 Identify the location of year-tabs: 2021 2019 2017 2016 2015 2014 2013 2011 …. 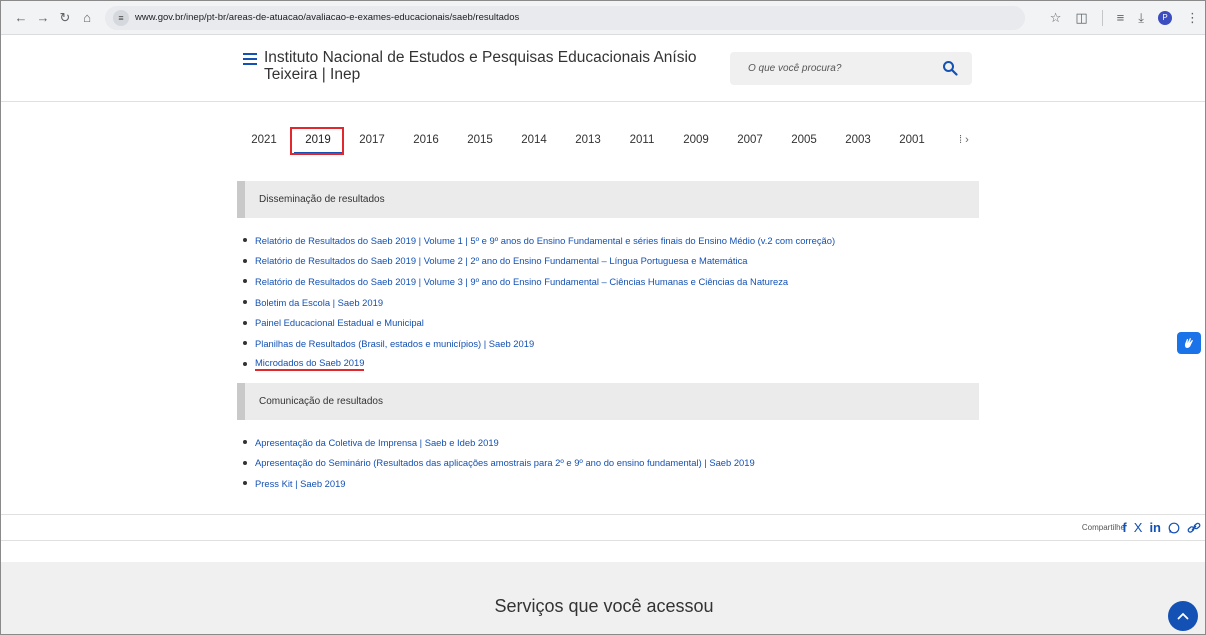
(588, 142).